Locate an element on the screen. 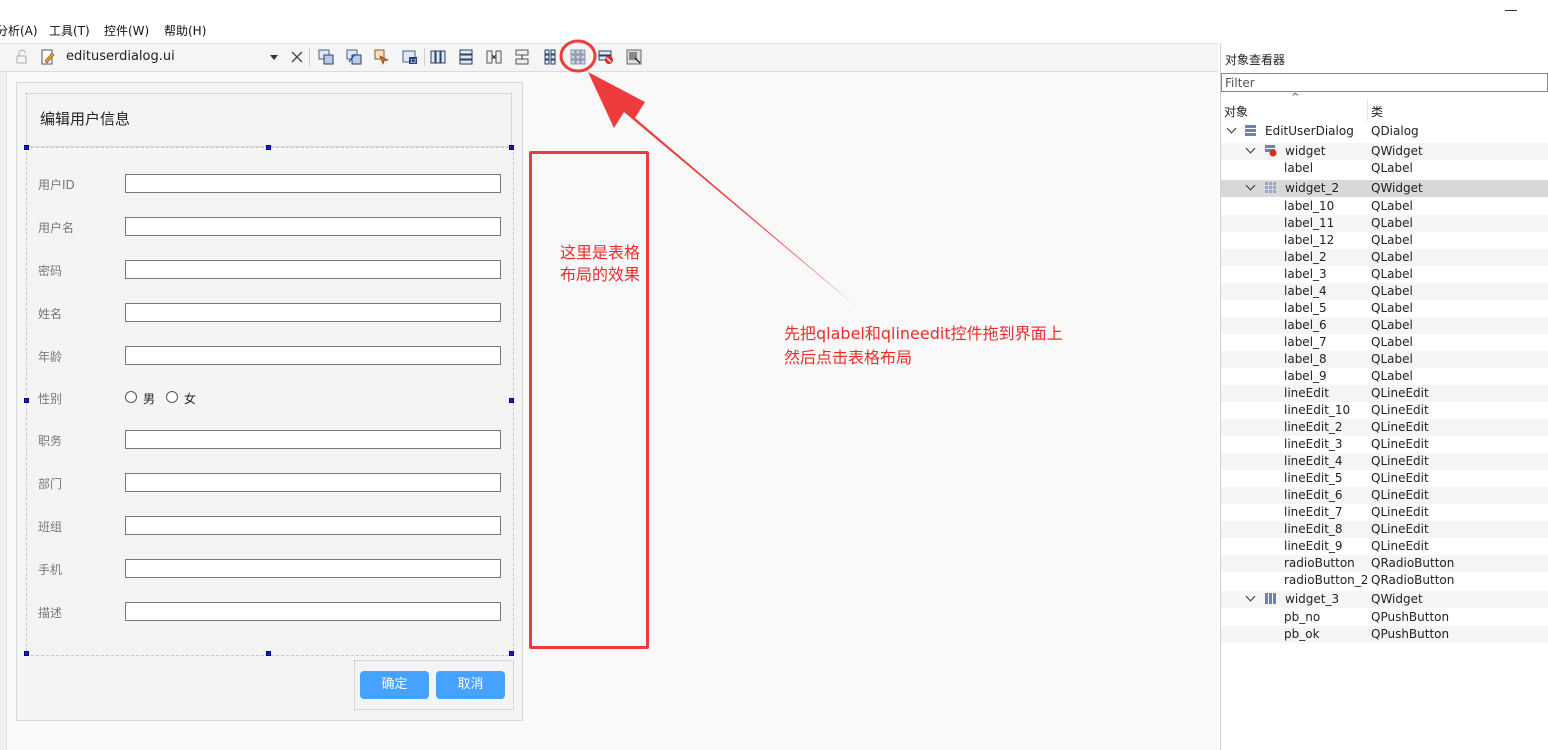 This screenshot has height=750, width=1548. ok-button: 确定 is located at coordinates (394, 685).